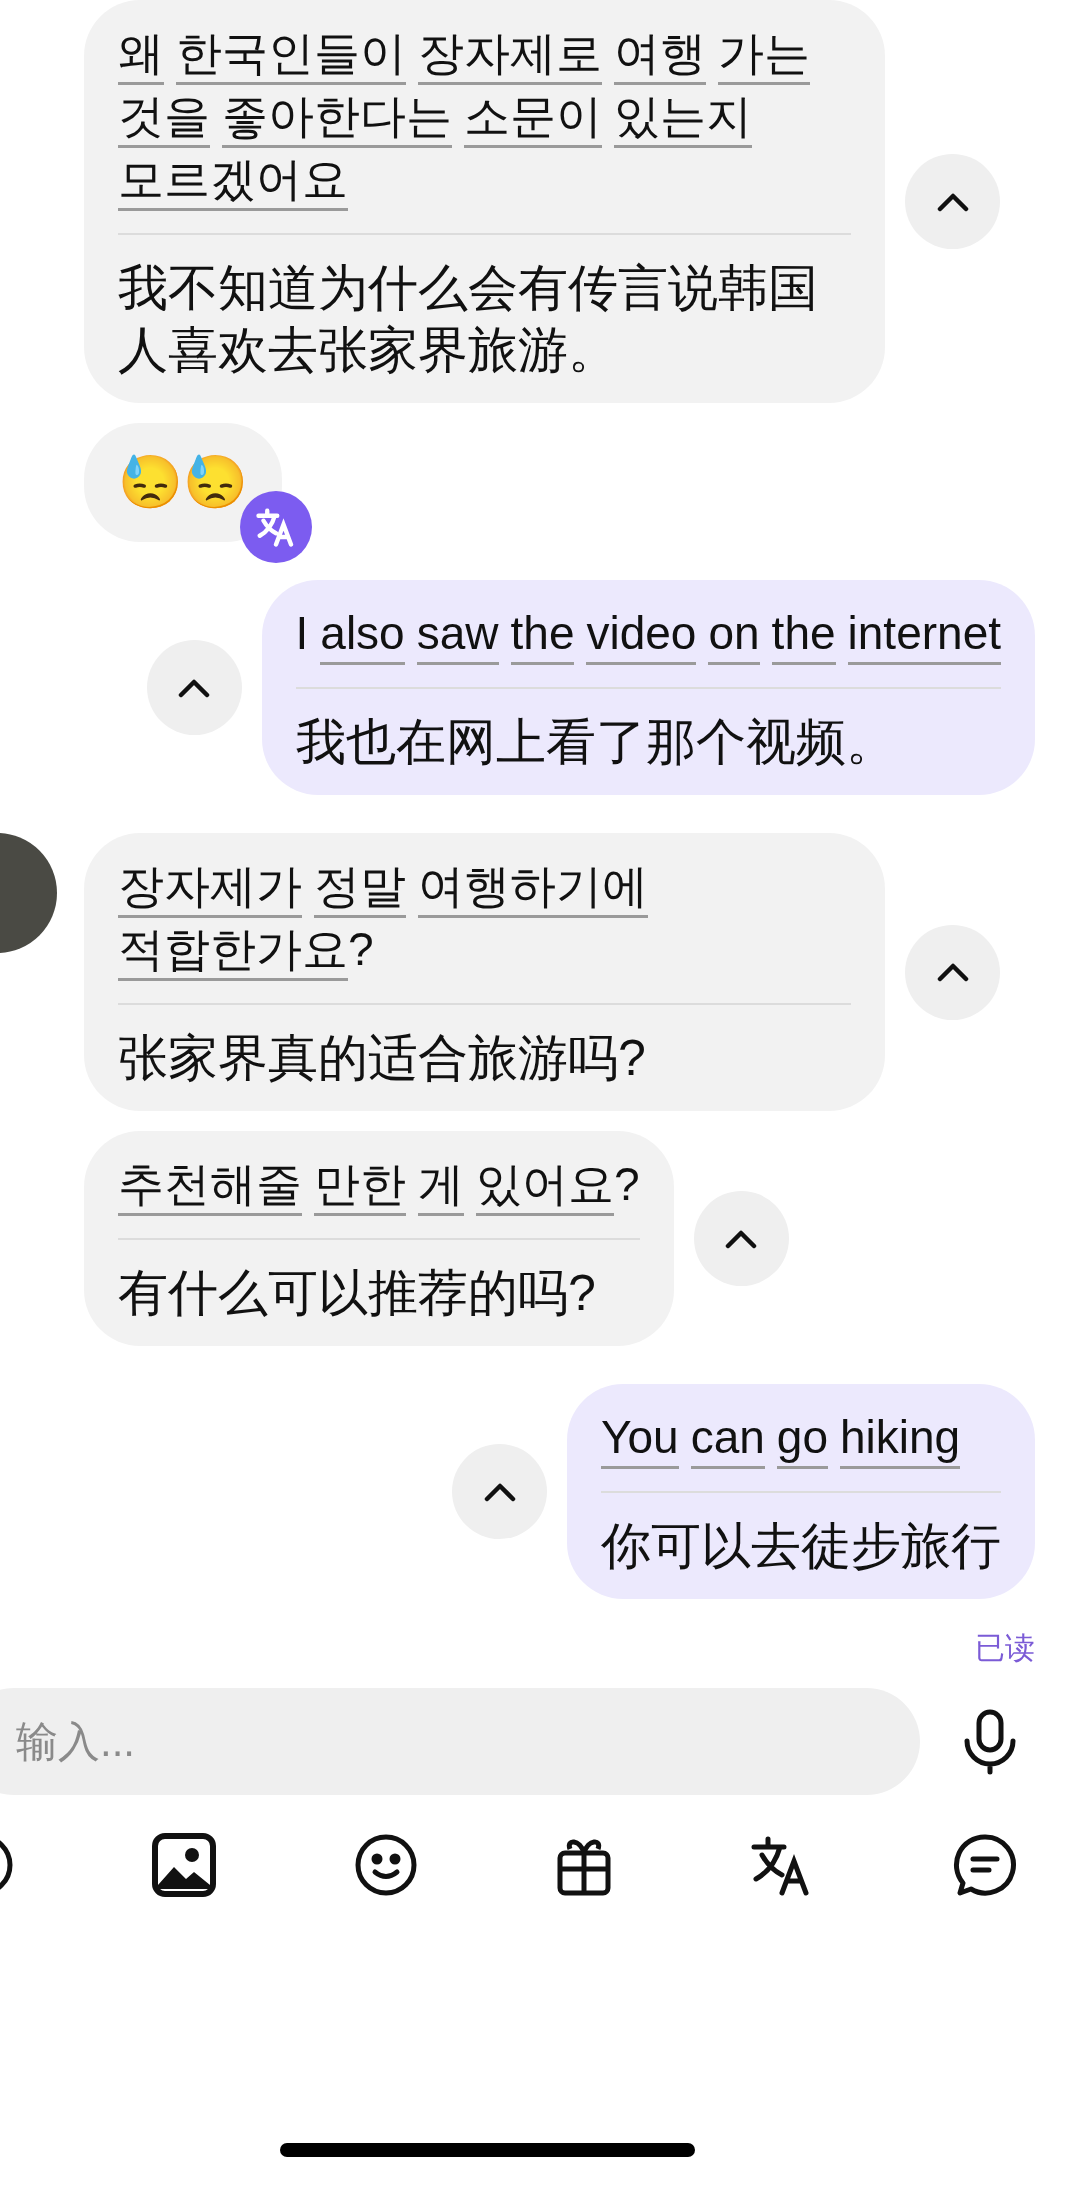  I want to click on image-icon, so click(184, 1865).